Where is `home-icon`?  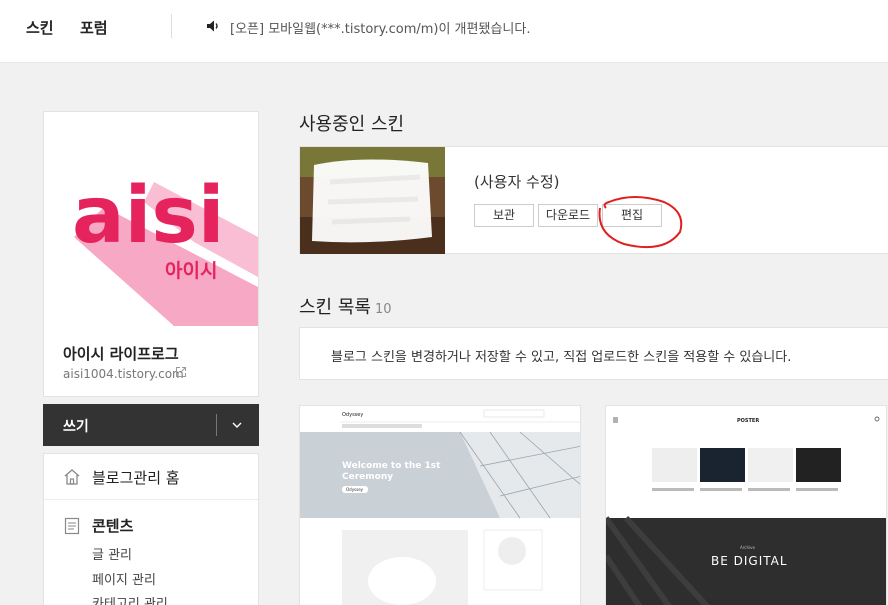 home-icon is located at coordinates (72, 477).